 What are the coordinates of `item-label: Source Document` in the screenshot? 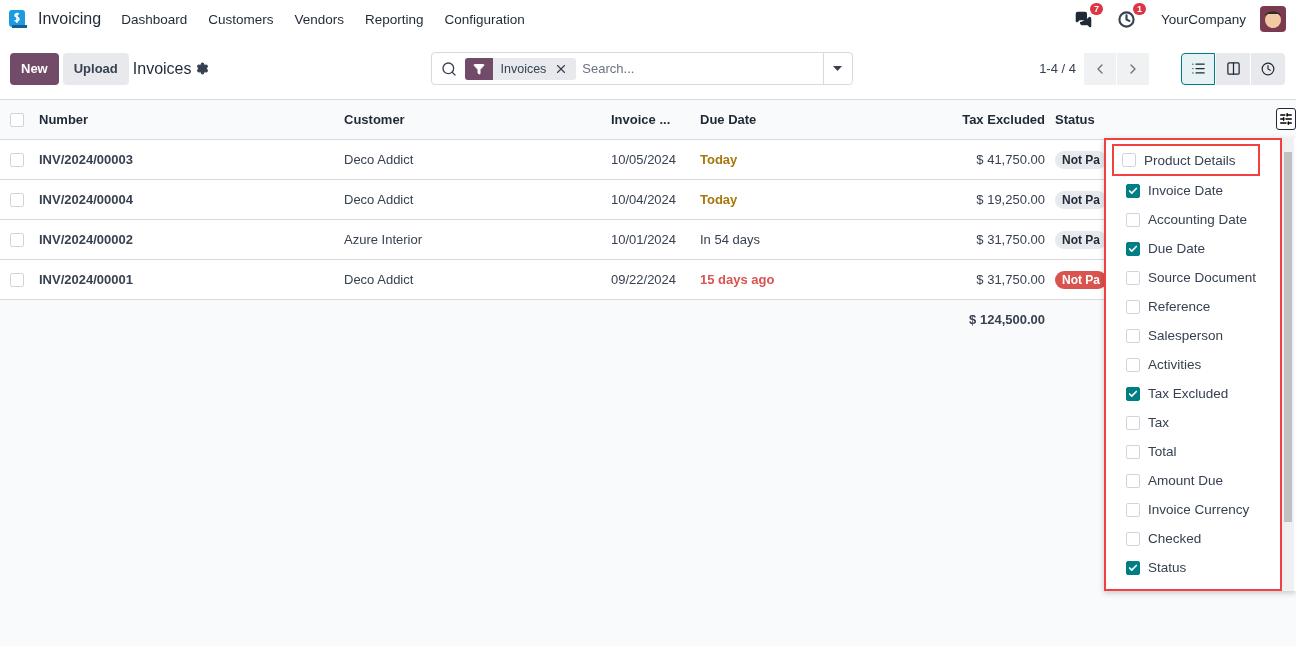 It's located at (1202, 277).